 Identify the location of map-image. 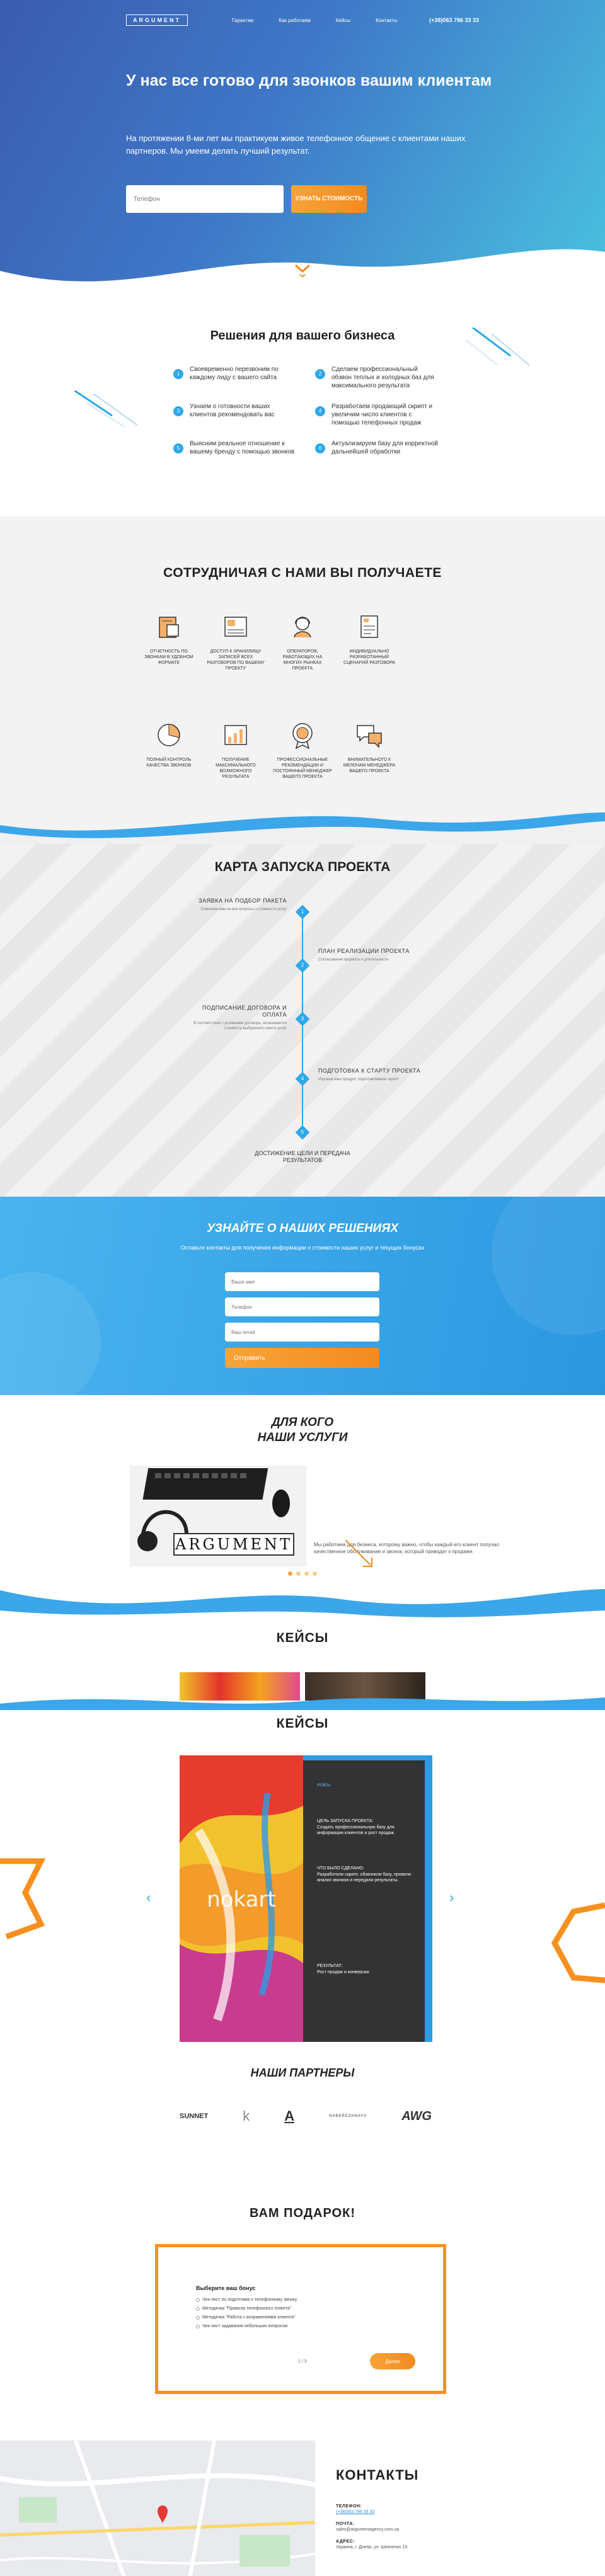
(158, 2508).